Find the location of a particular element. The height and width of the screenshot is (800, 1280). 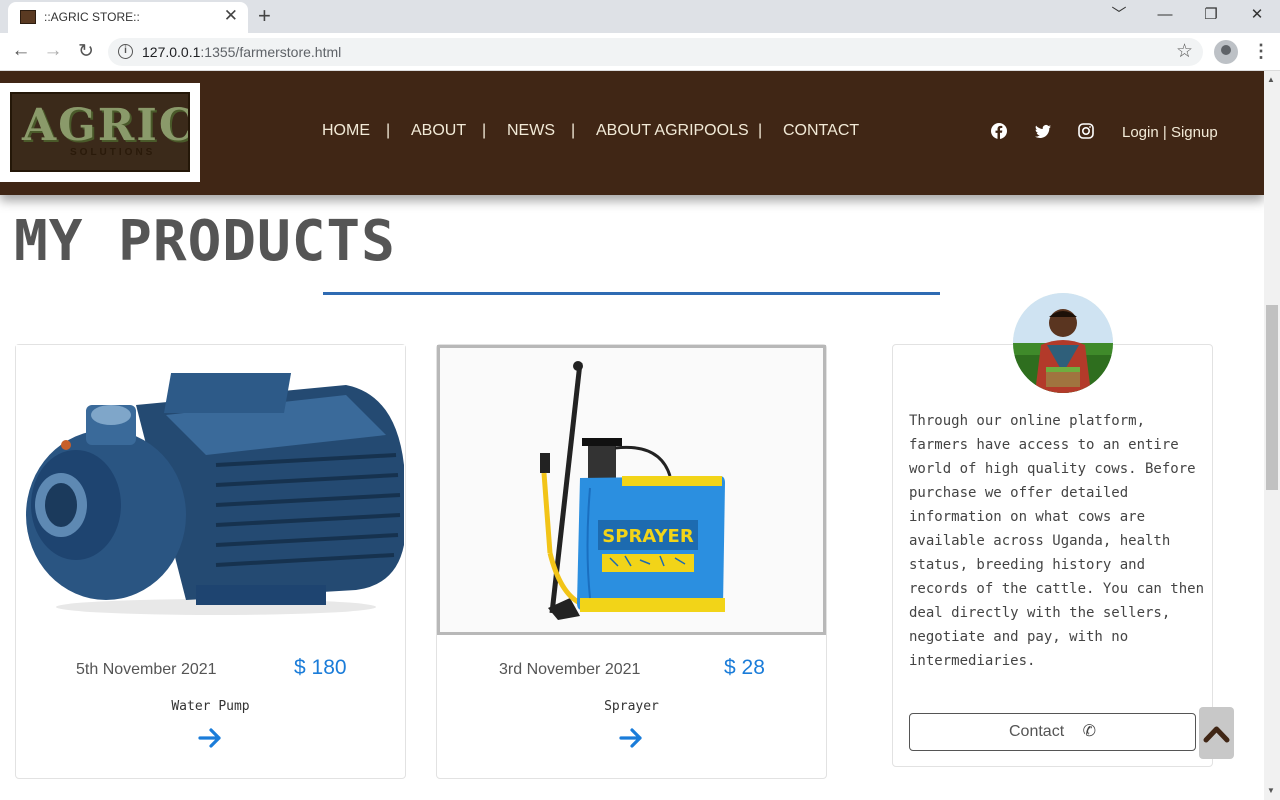

nav-about: ABOUT is located at coordinates (438, 131).